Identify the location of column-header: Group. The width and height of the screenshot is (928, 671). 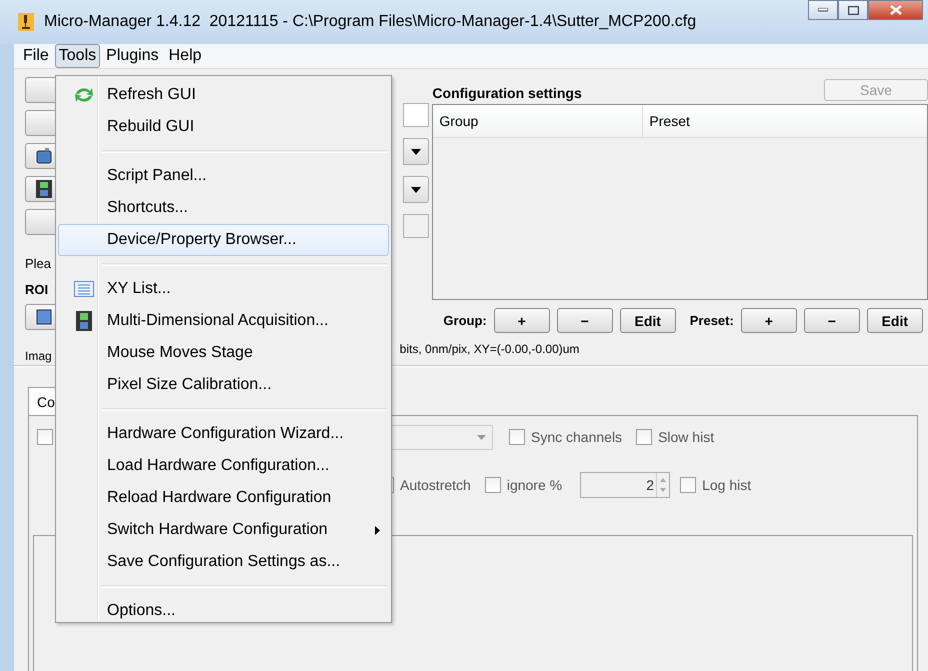
(538, 121).